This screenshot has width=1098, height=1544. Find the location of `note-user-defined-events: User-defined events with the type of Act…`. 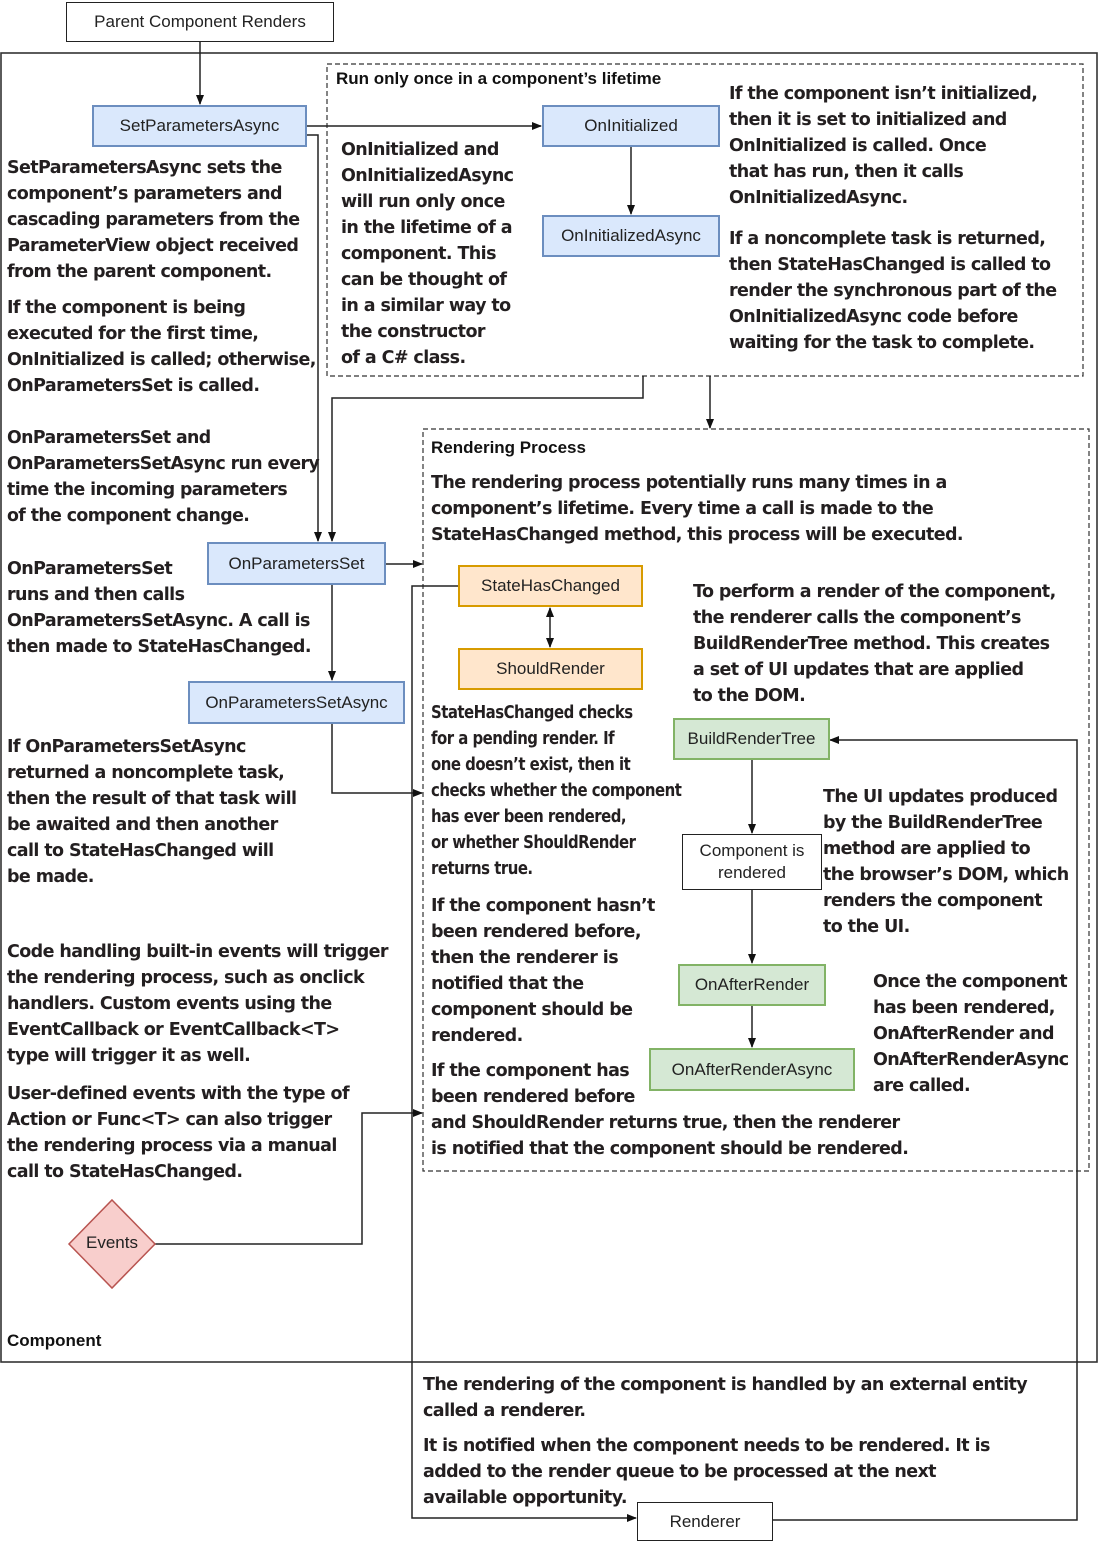

note-user-defined-events: User-defined events with the type of Act… is located at coordinates (178, 1133).